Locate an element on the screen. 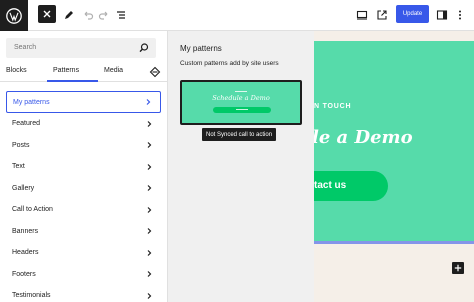 Image resolution: width=474 pixels, height=302 pixels. tab-blocks: Blocks is located at coordinates (16, 70).